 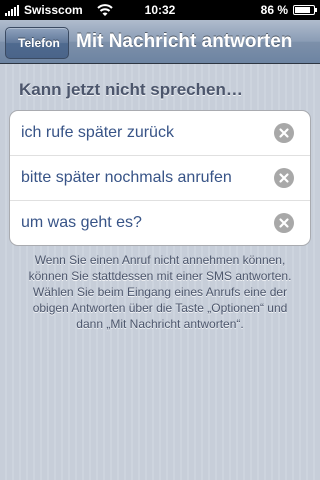 I want to click on battery-percent: 86 %, so click(x=274, y=10).